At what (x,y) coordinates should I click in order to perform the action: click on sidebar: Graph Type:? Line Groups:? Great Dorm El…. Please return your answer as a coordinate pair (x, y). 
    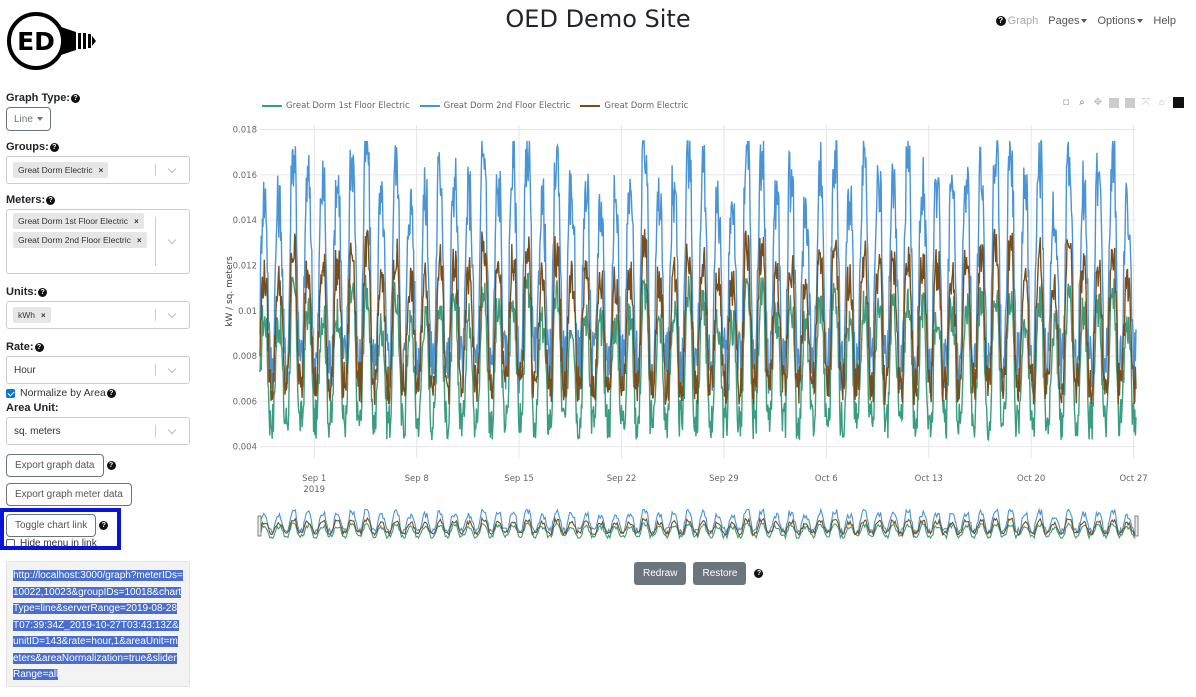
    Looking at the image, I should click on (98, 320).